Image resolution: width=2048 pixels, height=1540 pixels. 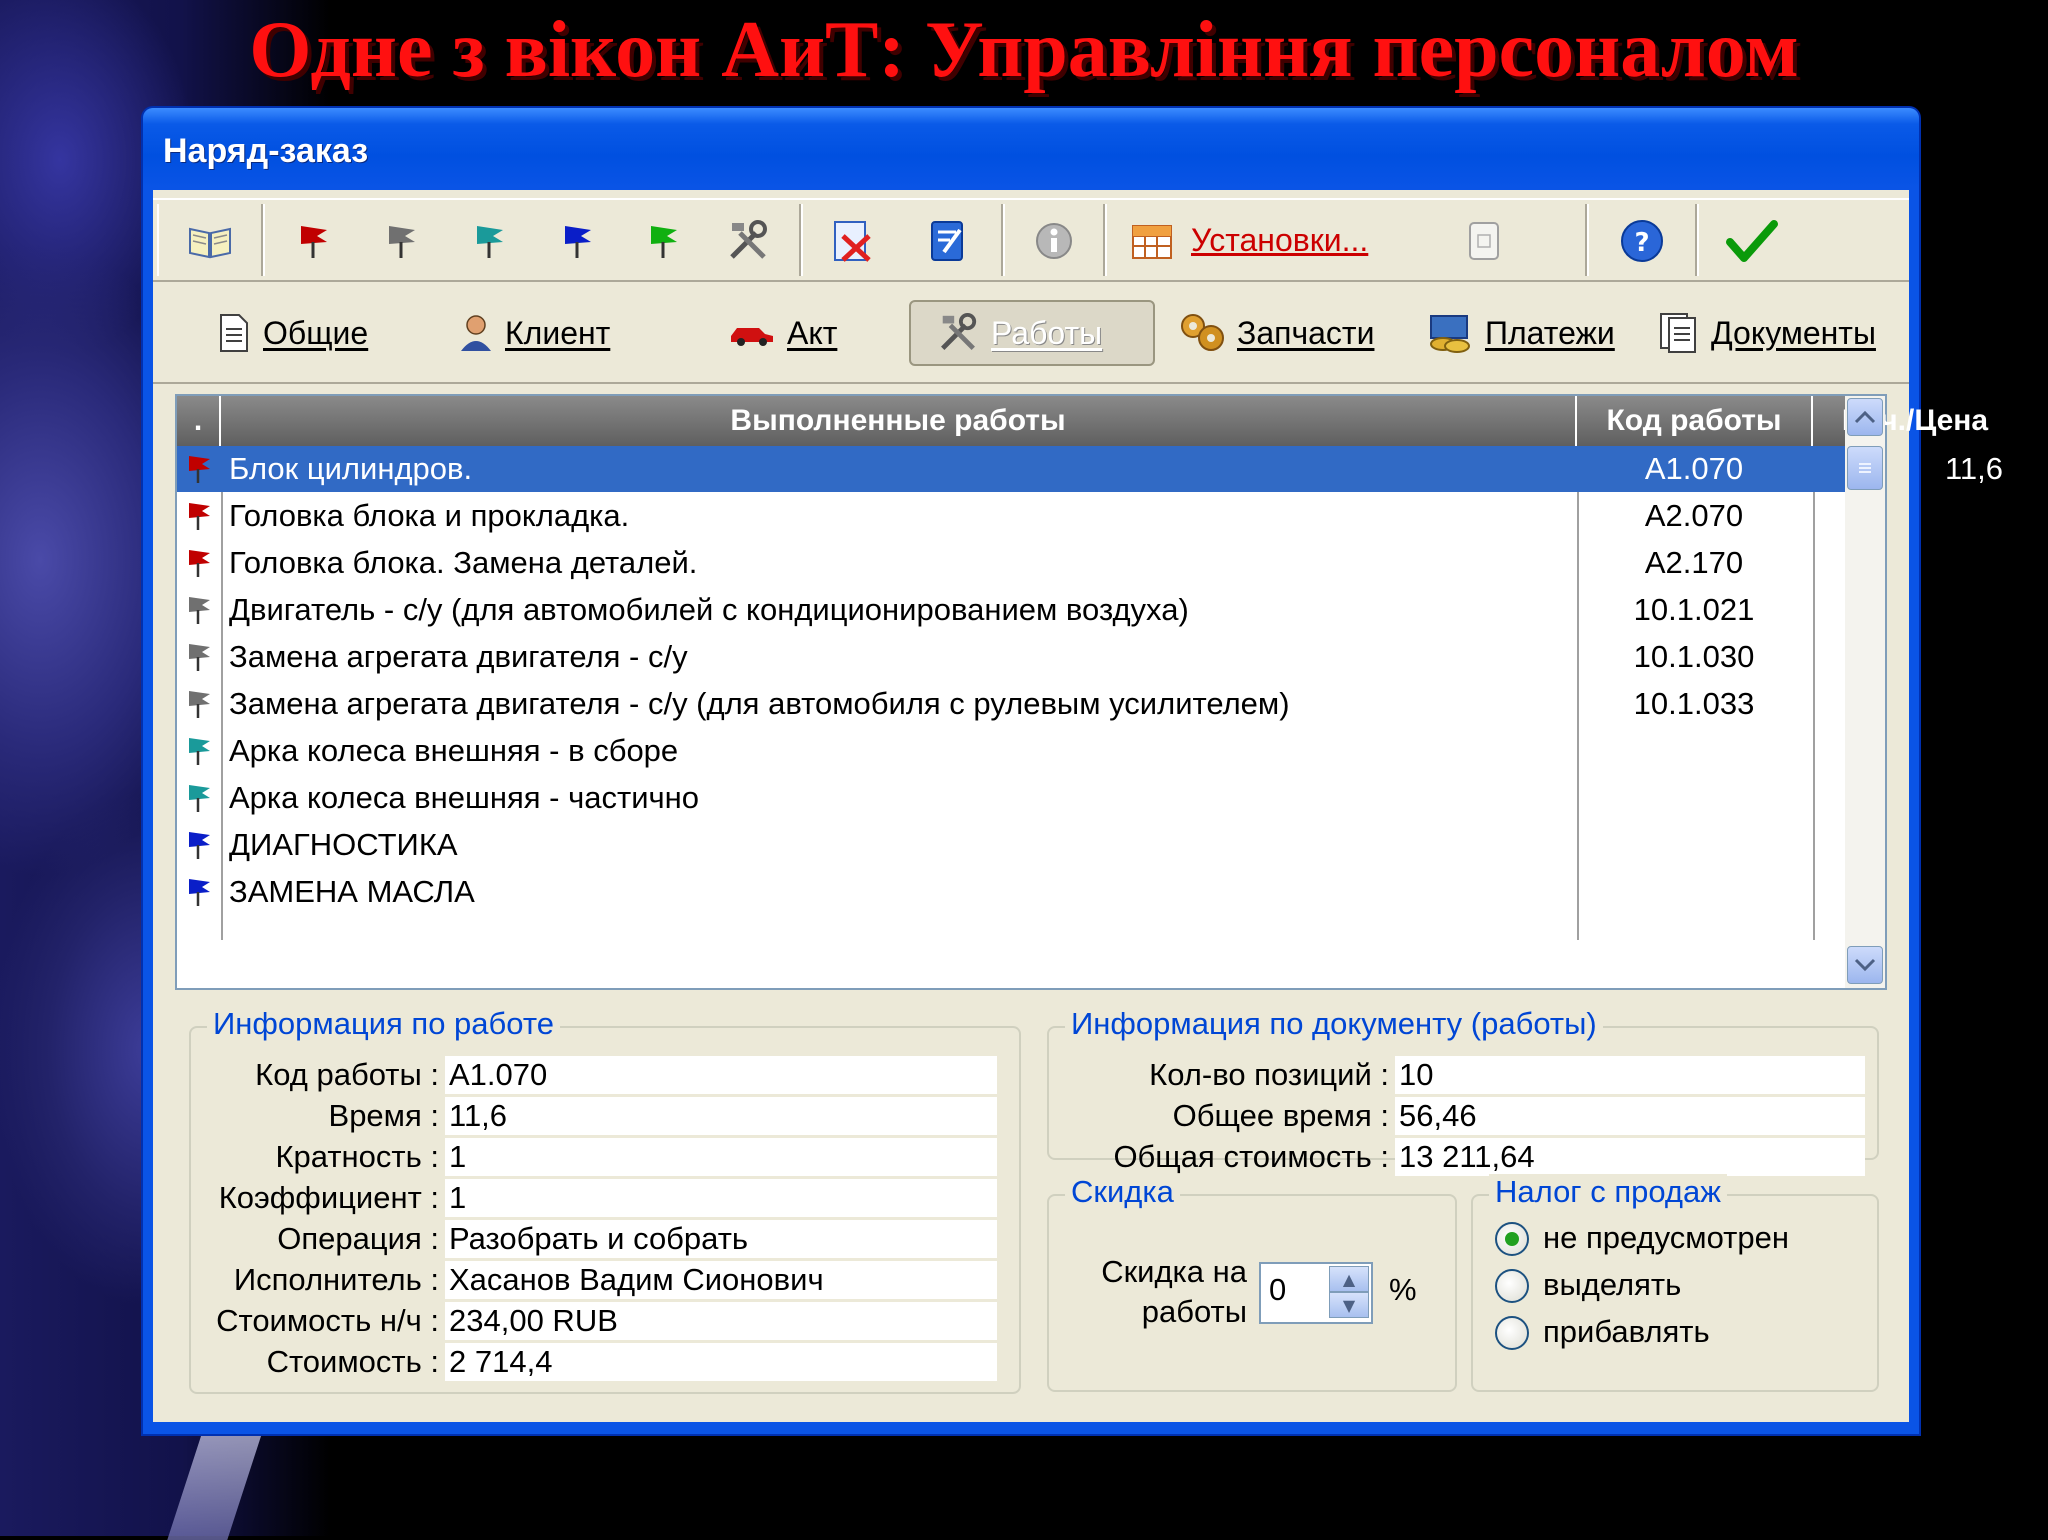 What do you see at coordinates (1090, 845) in the screenshot?
I see `table-row: ДИАГНОСТИКА 1,37` at bounding box center [1090, 845].